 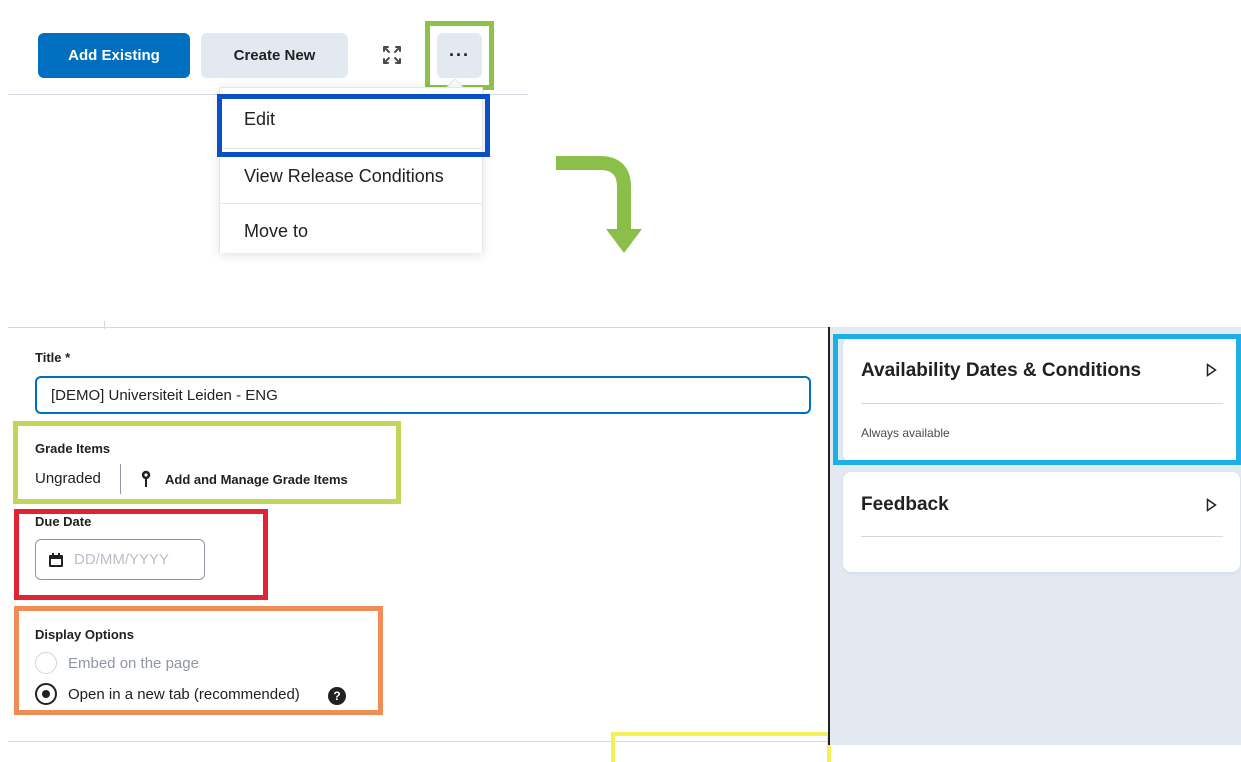 What do you see at coordinates (392, 55) in the screenshot?
I see `fullscreen-icon` at bounding box center [392, 55].